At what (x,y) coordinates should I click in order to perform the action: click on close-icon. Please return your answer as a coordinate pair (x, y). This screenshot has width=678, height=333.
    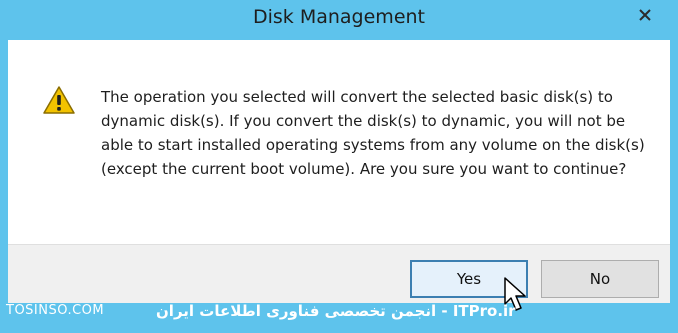
    Looking at the image, I should click on (645, 14).